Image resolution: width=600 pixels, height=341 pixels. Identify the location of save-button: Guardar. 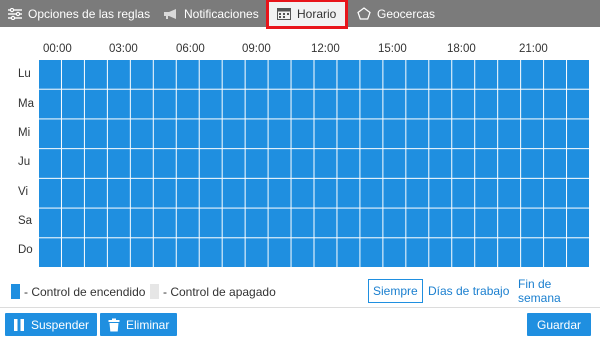
(559, 324).